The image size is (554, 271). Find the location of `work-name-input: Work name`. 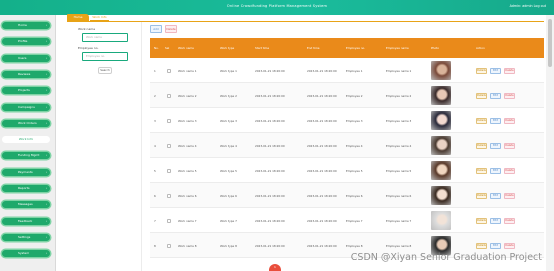

work-name-input: Work name is located at coordinates (105, 37).